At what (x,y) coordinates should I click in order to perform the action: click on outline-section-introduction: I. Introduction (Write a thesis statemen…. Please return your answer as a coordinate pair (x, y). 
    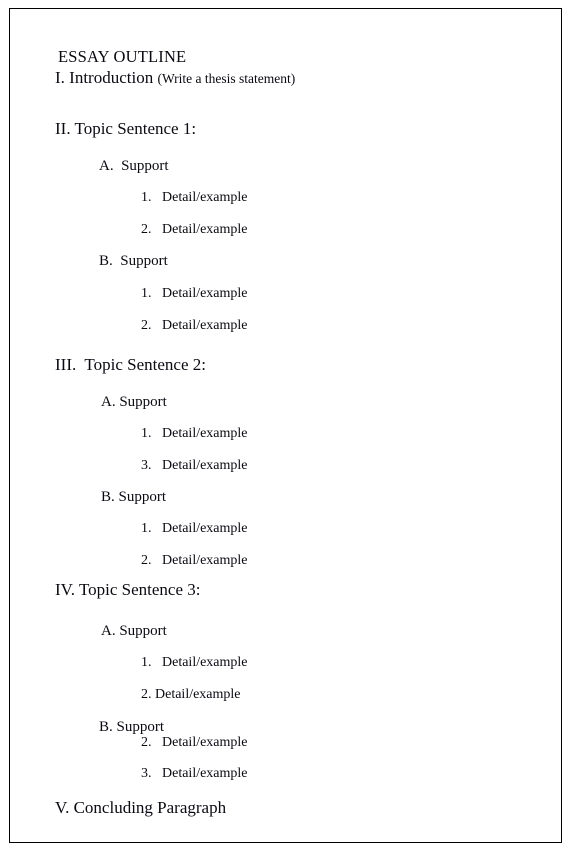
    Looking at the image, I should click on (175, 77).